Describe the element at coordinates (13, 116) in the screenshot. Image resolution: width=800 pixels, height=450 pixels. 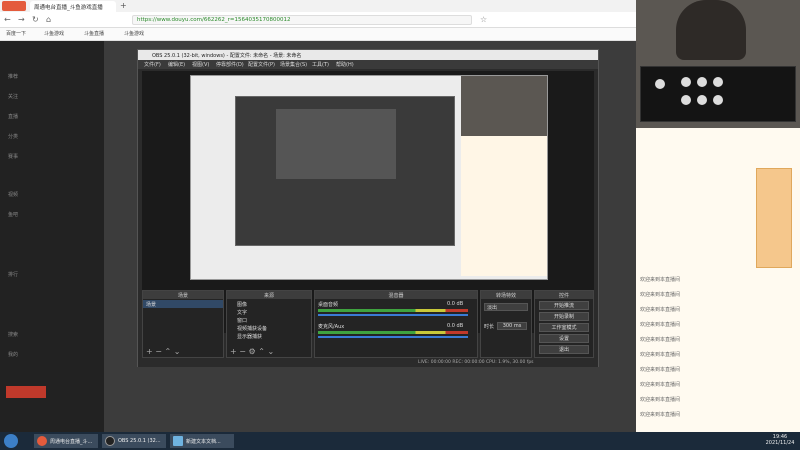
I see `sidebar-item: 直播` at that location.